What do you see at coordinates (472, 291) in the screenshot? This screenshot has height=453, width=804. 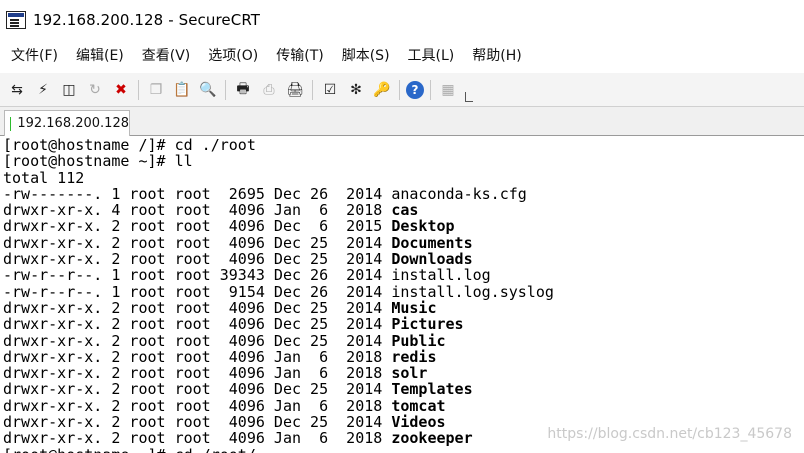 I see `file-name: install.log.syslog` at bounding box center [472, 291].